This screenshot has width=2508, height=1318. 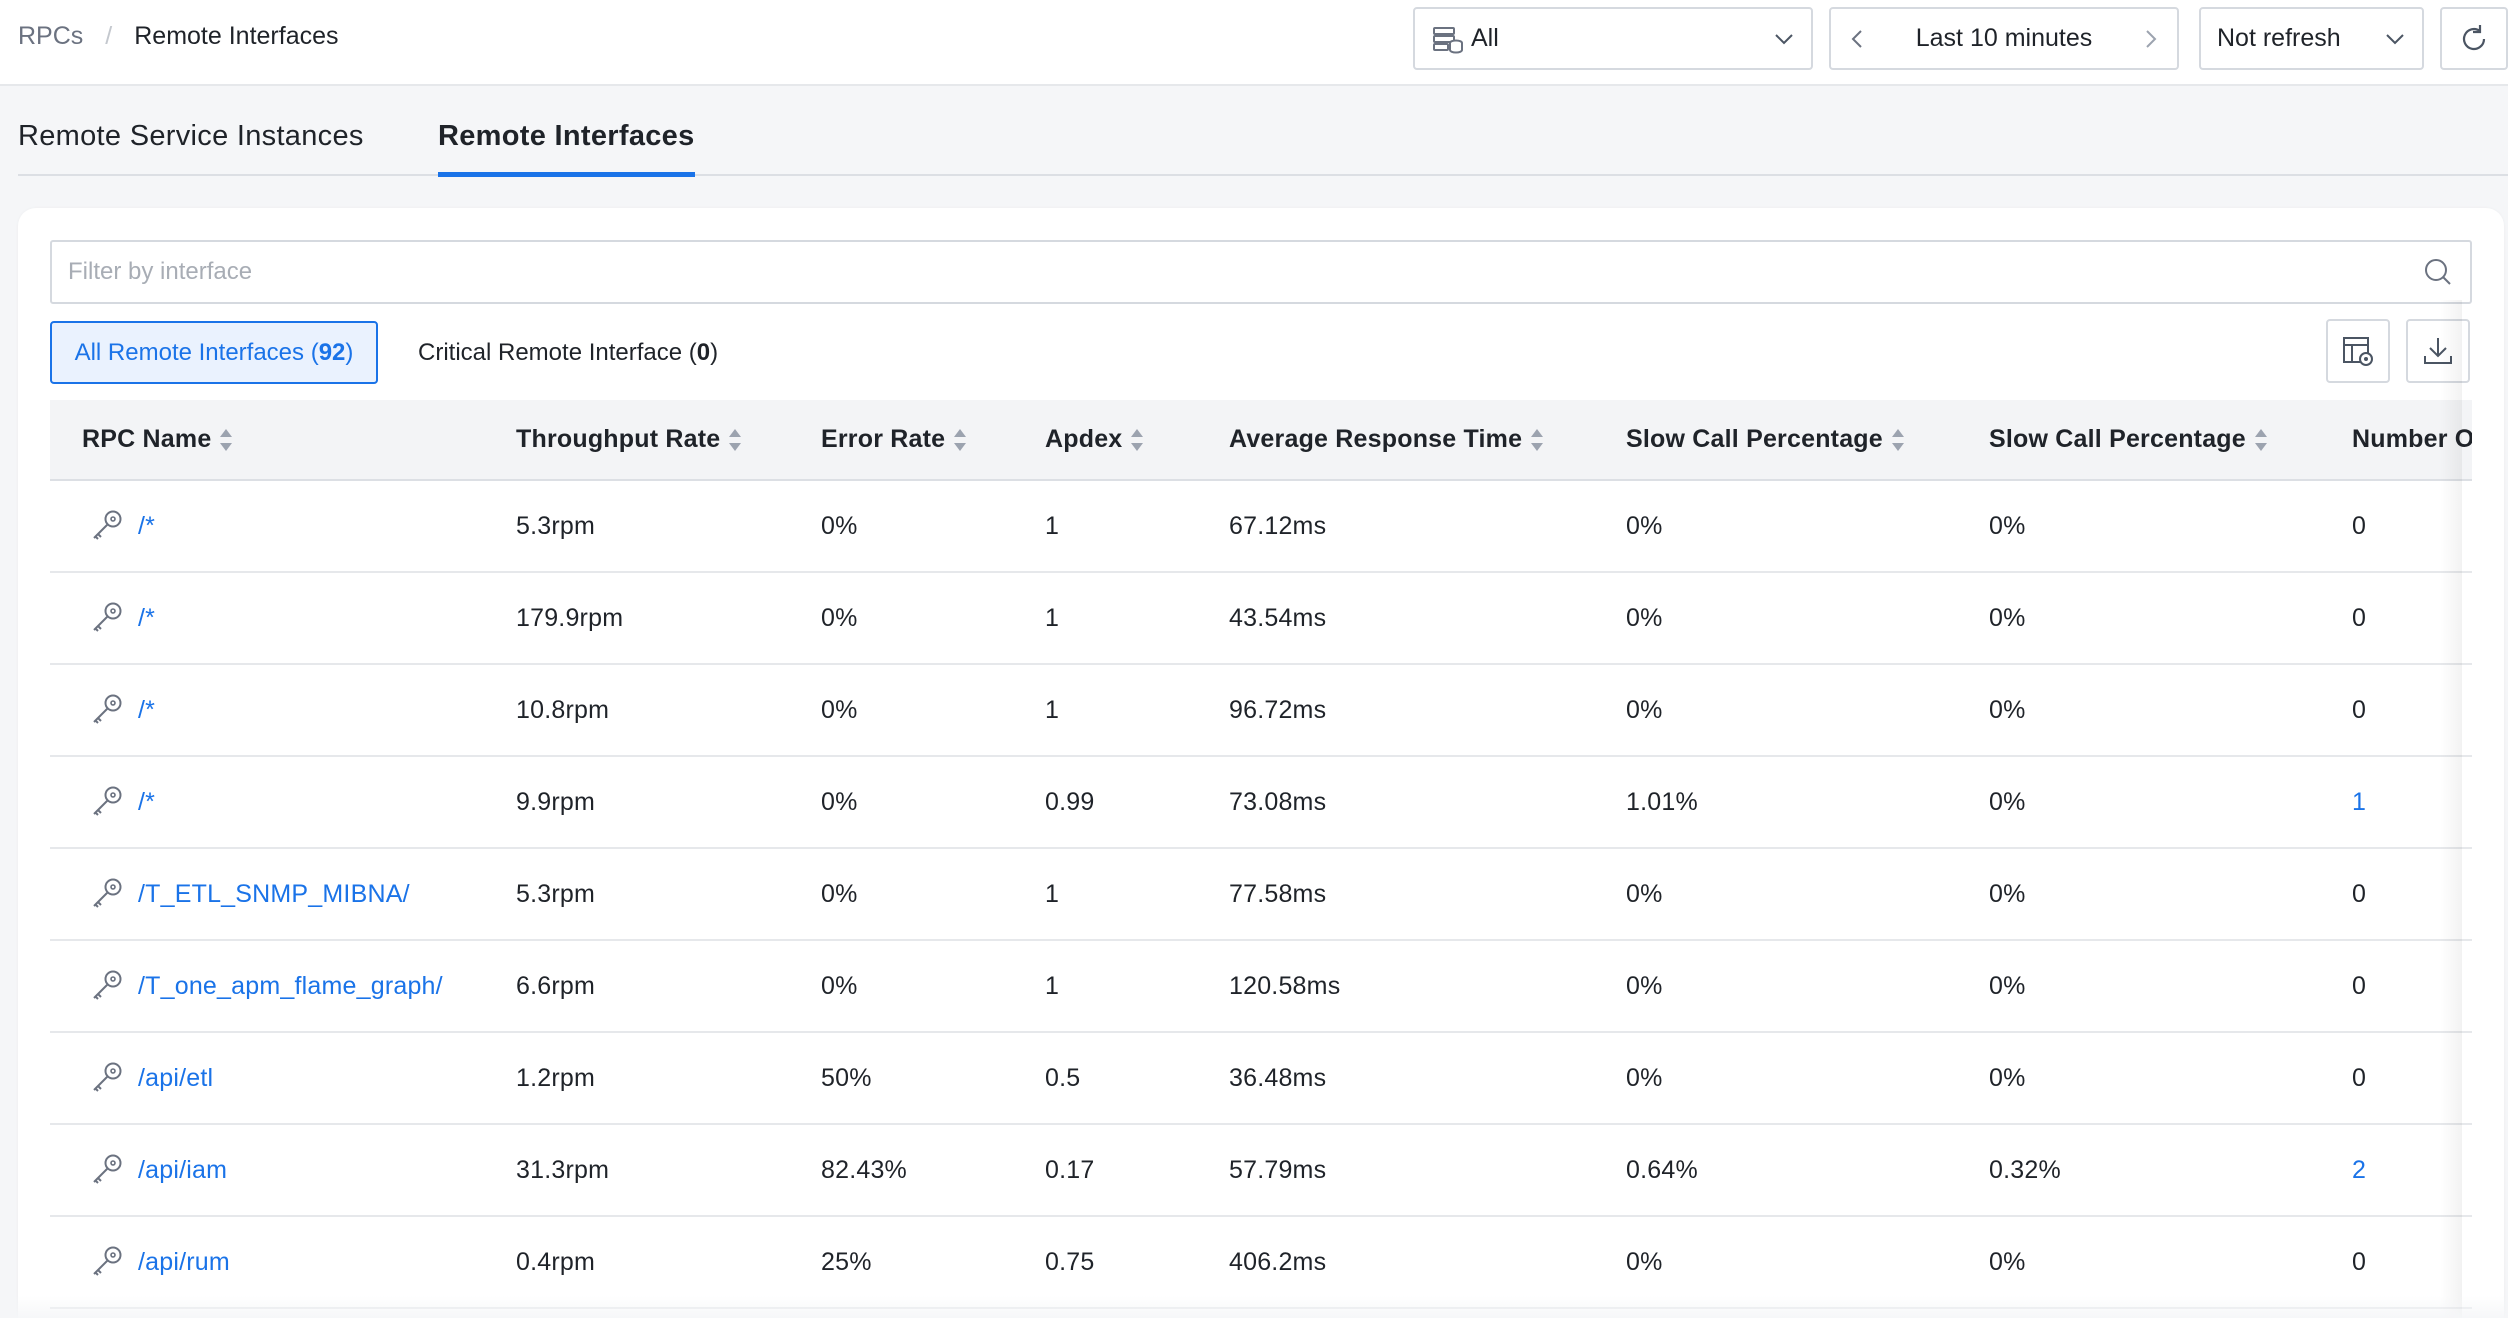 I want to click on avg-response-cell: 57.79ms, so click(x=1395, y=1170).